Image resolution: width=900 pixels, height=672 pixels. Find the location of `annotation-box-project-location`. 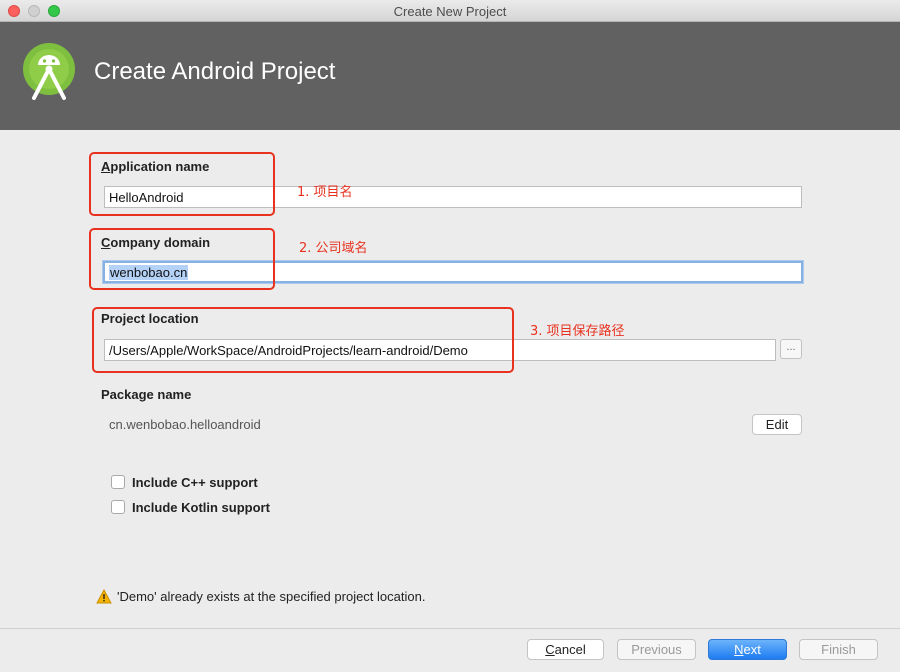

annotation-box-project-location is located at coordinates (303, 340).